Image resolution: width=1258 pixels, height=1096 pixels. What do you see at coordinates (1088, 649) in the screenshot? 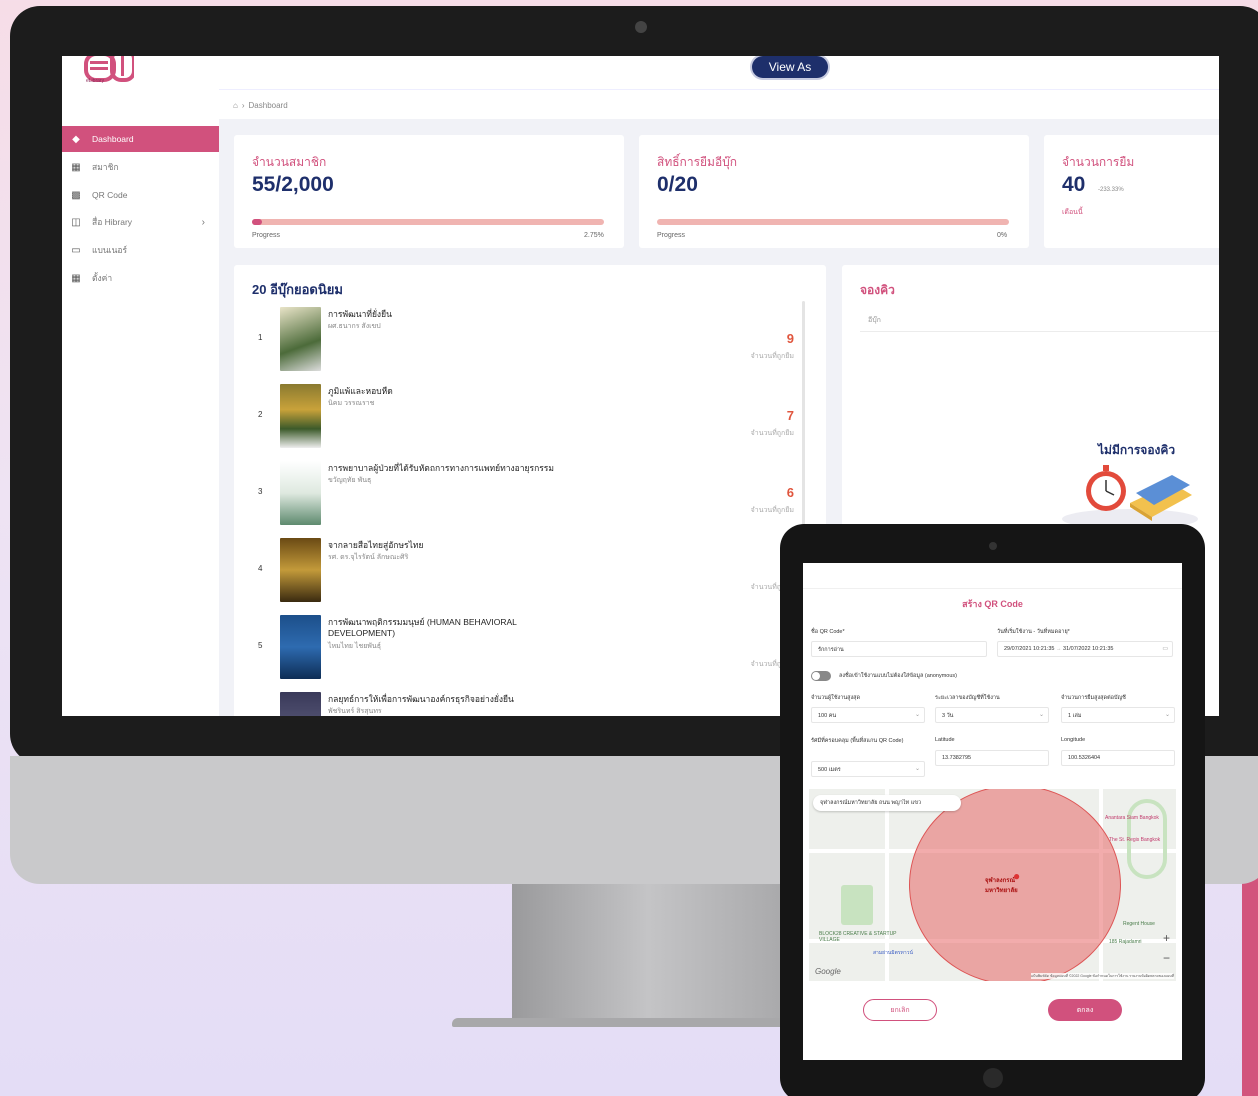
I see `date-end: 31/07/2022 10:21:35` at bounding box center [1088, 649].